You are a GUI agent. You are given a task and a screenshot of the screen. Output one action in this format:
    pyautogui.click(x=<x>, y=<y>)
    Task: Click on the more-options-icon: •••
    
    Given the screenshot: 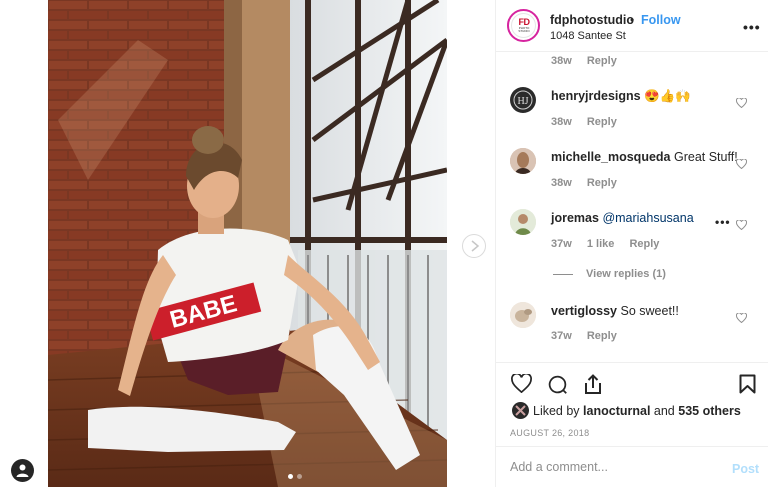 What is the action you would take?
    pyautogui.click(x=752, y=27)
    